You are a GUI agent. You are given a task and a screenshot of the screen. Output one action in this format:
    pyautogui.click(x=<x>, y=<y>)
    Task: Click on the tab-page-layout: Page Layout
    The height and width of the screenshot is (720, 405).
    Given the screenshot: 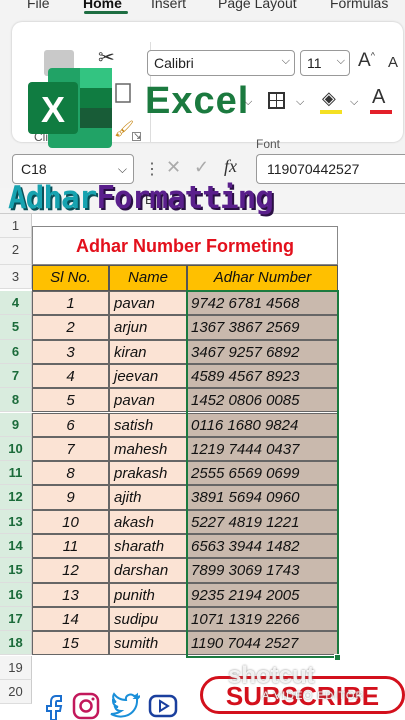 What is the action you would take?
    pyautogui.click(x=257, y=5)
    